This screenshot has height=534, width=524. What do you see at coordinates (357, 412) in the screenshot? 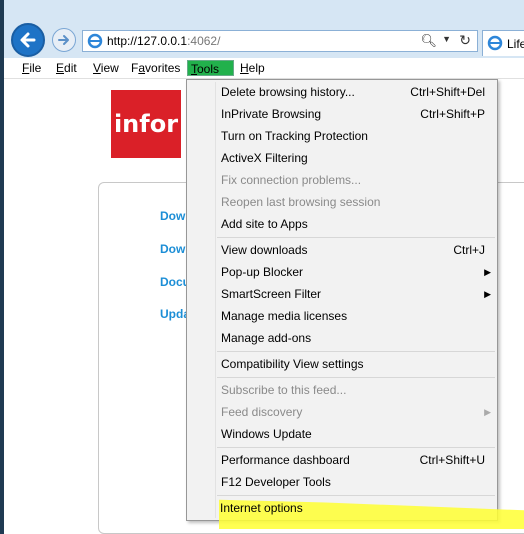
I see `menu-item-feed-discovery: Feed discovery ▶` at bounding box center [357, 412].